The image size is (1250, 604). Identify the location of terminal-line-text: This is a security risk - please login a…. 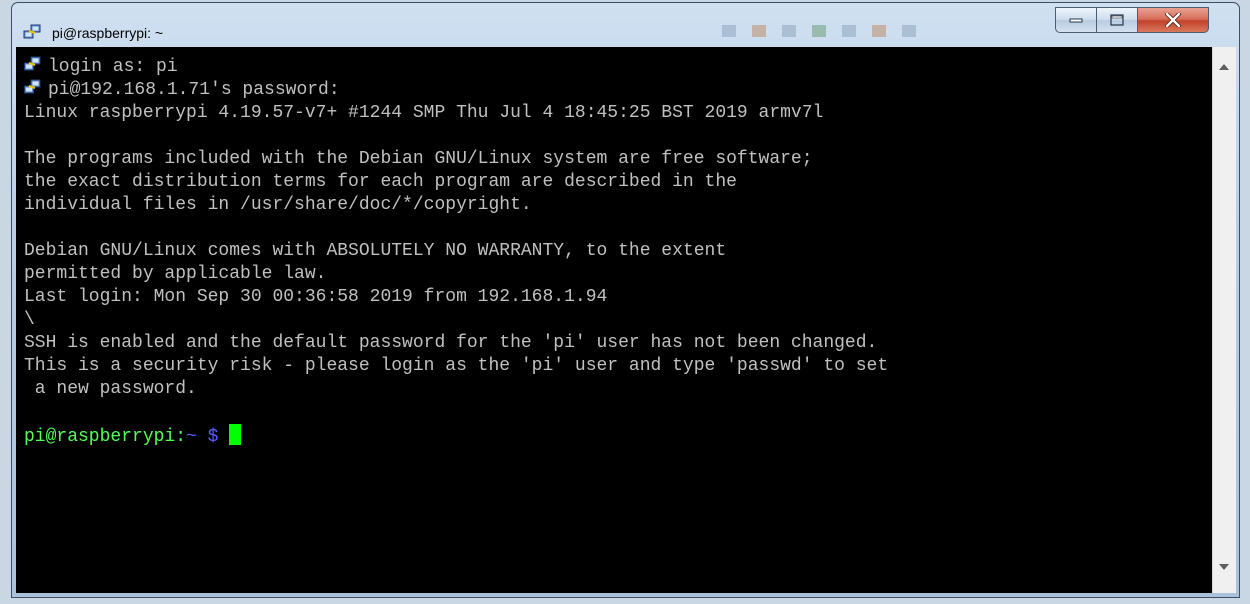
(456, 366).